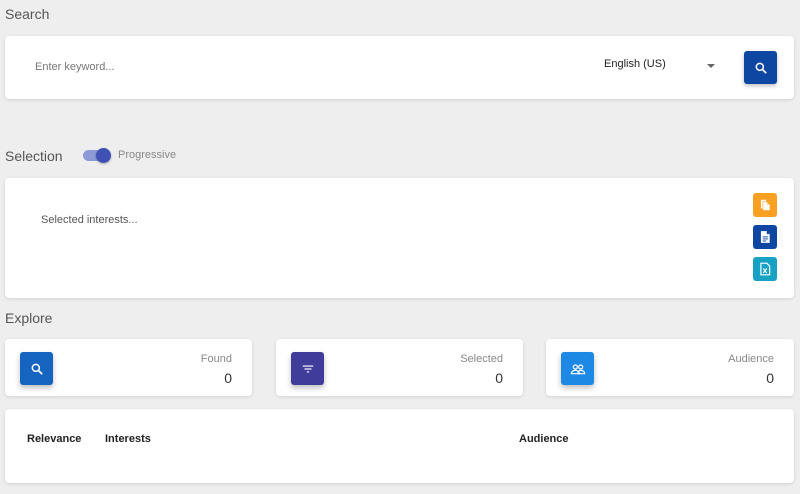 Image resolution: width=800 pixels, height=494 pixels. Describe the element at coordinates (399, 367) in the screenshot. I see `selected-stat-card: Selected 0` at that location.